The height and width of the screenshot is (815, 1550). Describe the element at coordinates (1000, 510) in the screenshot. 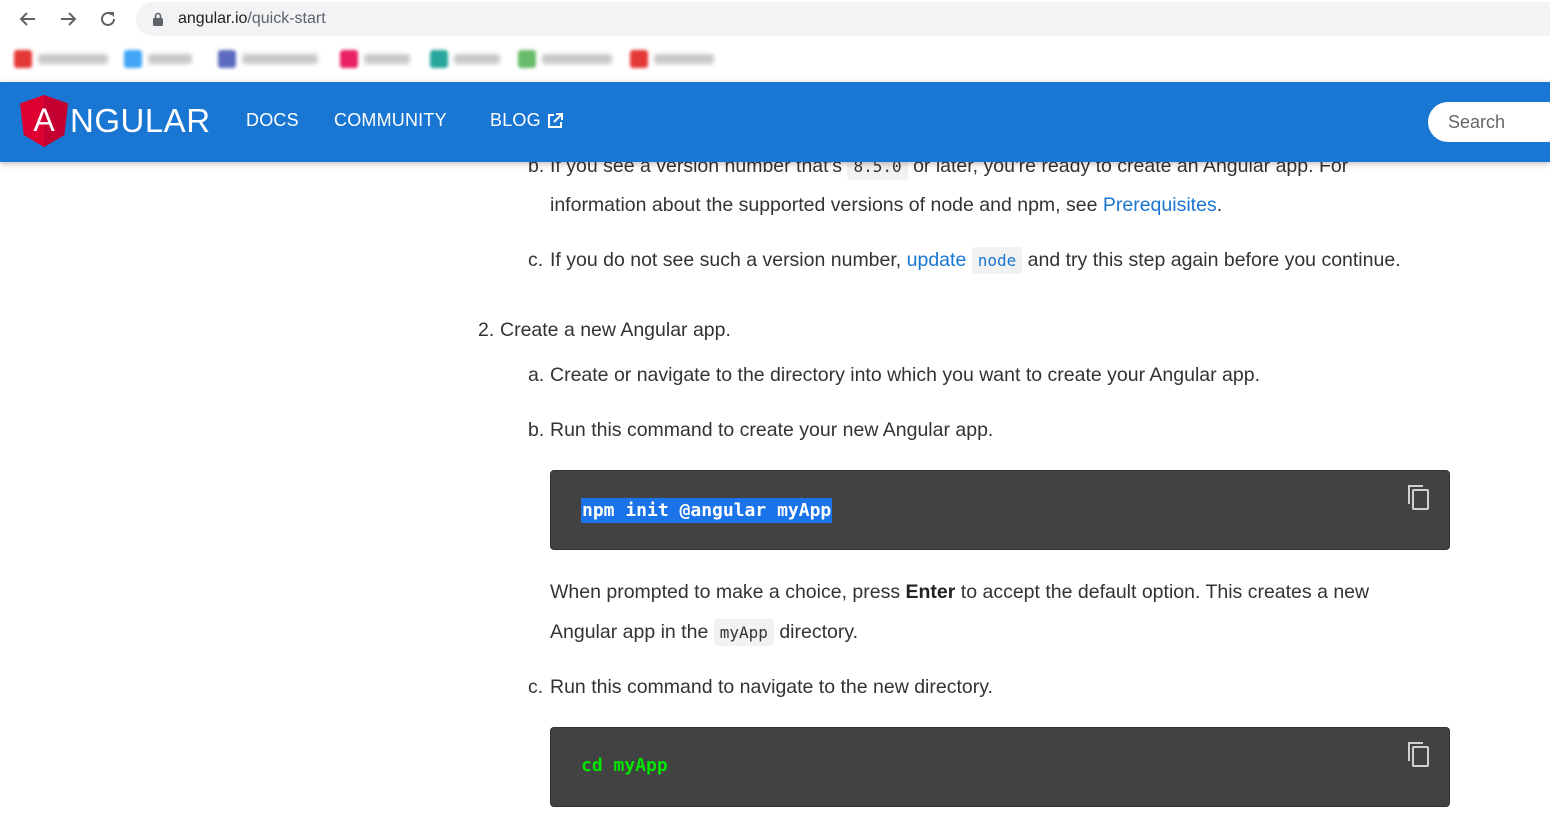

I see `code-block-npm-init: npm init @angular myApp` at that location.